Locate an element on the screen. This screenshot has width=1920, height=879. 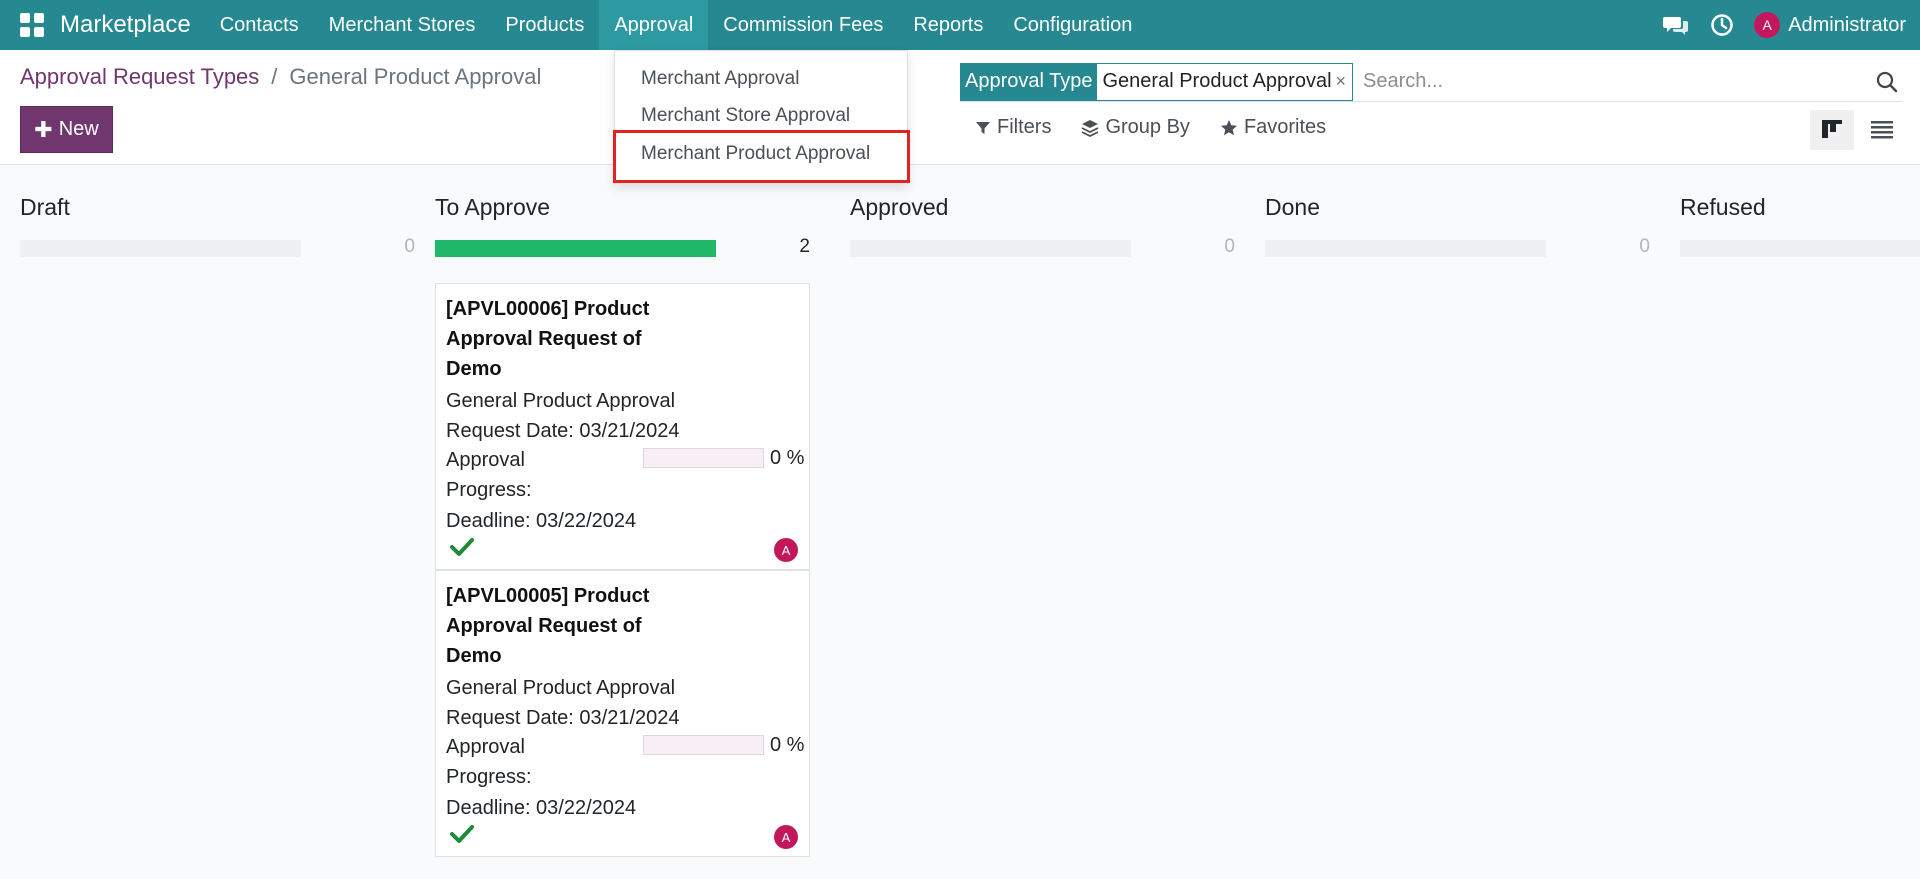
new-button: ✚ New is located at coordinates (66, 129).